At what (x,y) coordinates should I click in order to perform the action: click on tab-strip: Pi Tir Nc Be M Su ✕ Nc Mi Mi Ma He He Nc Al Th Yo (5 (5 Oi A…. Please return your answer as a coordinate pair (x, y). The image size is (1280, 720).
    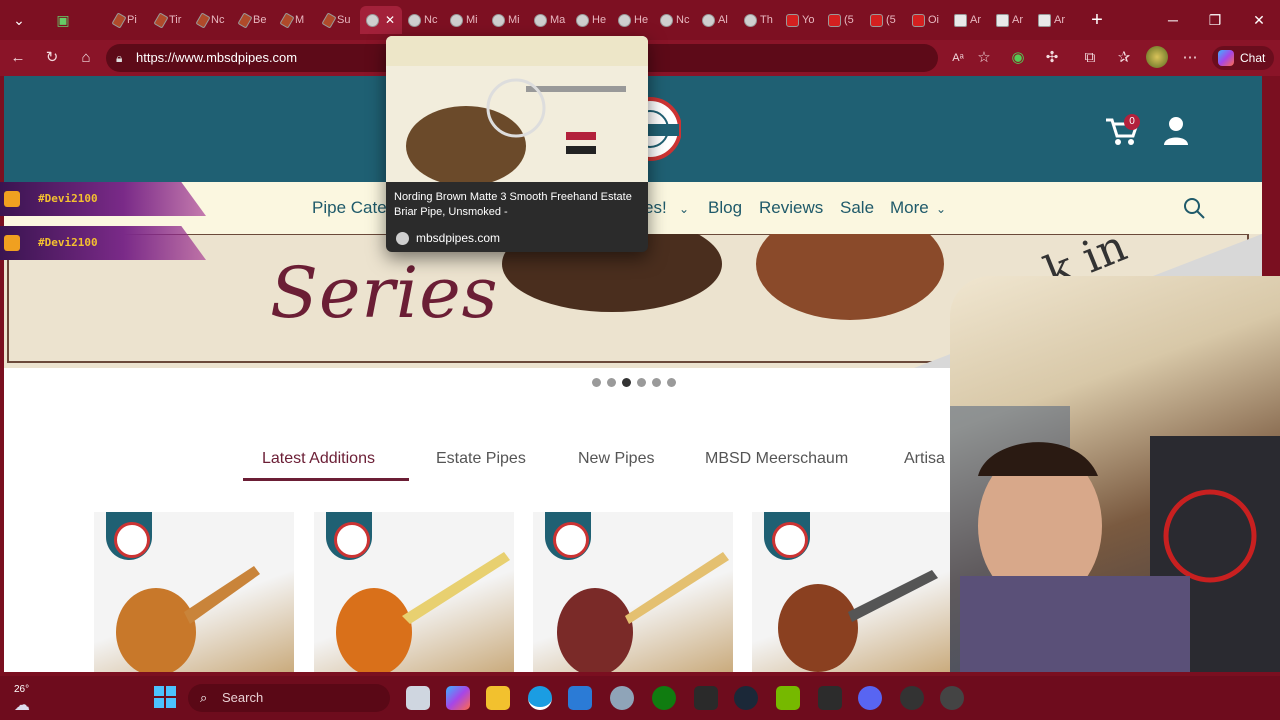
    Looking at the image, I should click on (586, 20).